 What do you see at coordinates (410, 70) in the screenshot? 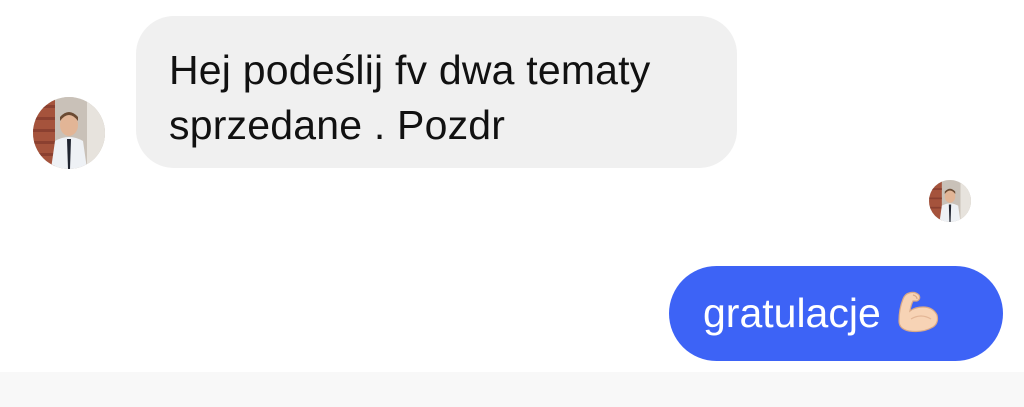
I see `message-text-line: Hej podeślij fv dwa tematy` at bounding box center [410, 70].